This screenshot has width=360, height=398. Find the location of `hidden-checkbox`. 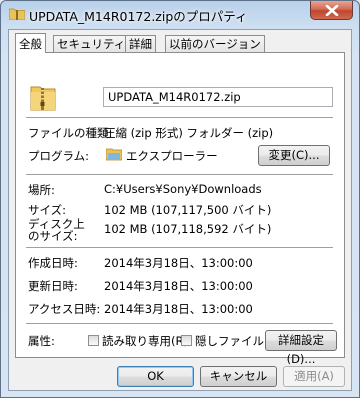

hidden-checkbox is located at coordinates (186, 340).